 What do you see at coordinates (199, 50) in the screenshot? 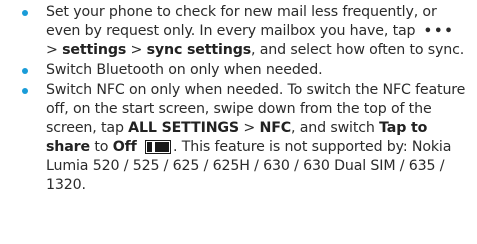
I see `sync-settings-label: sync settings` at bounding box center [199, 50].